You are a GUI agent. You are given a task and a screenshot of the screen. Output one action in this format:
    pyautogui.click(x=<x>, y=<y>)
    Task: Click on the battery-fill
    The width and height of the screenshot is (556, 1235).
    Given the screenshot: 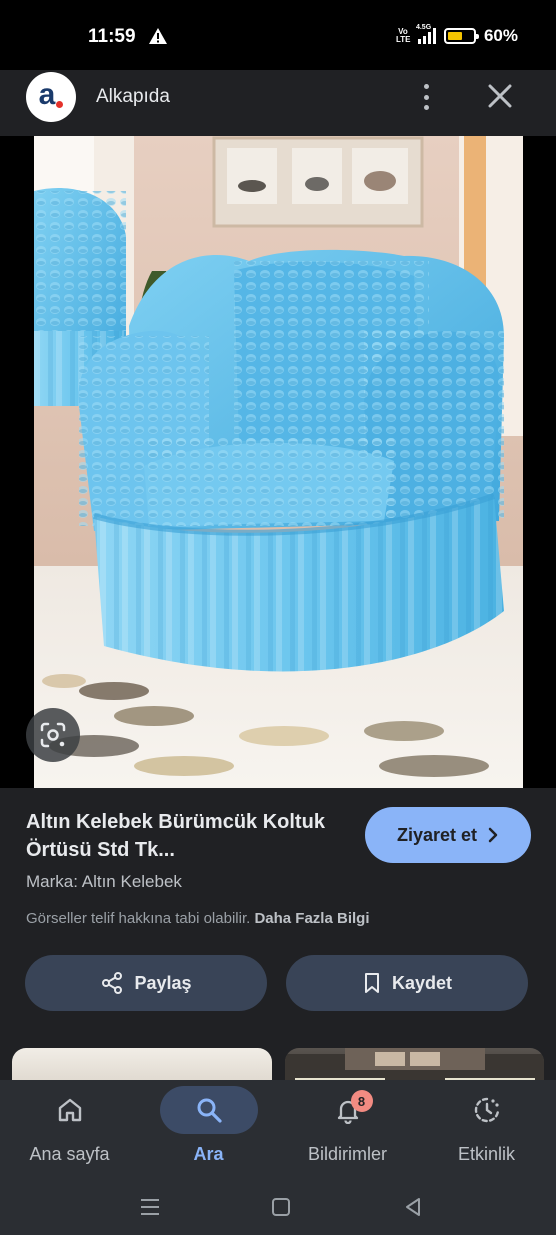 What is the action you would take?
    pyautogui.click(x=455, y=36)
    